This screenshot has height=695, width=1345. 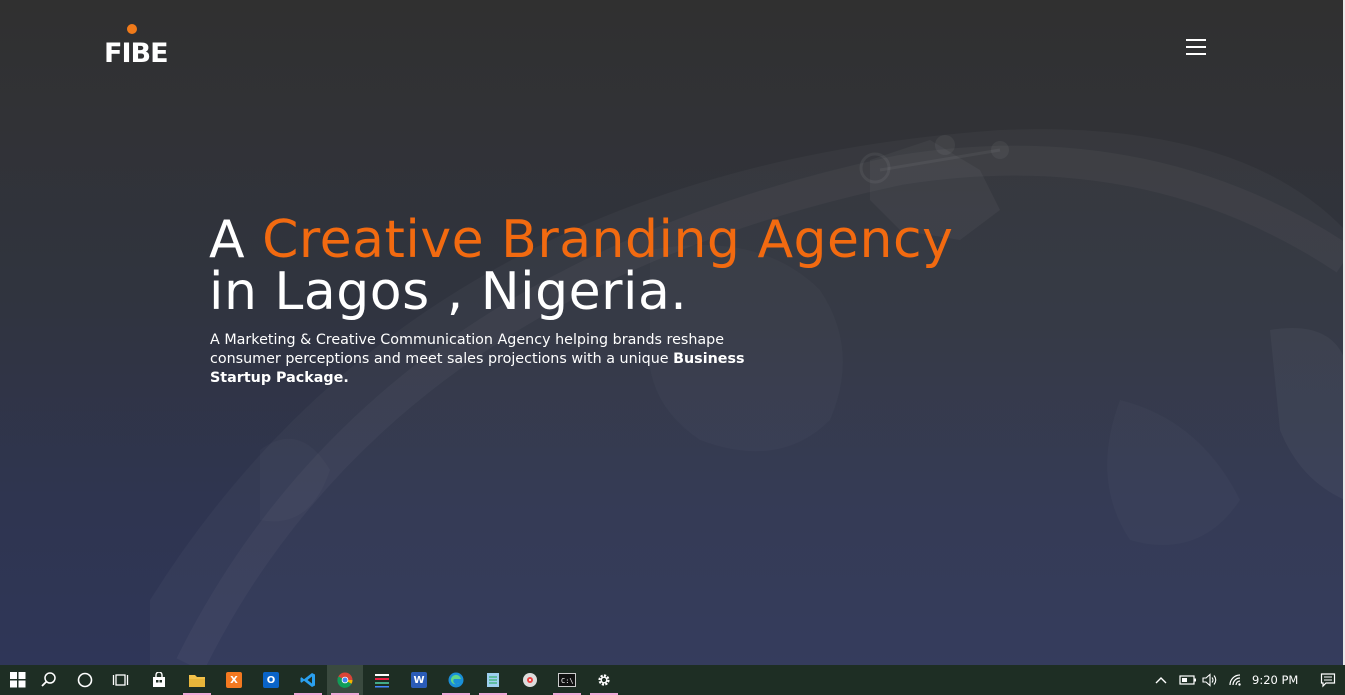 I want to click on bulb-icon, so click(x=132, y=29).